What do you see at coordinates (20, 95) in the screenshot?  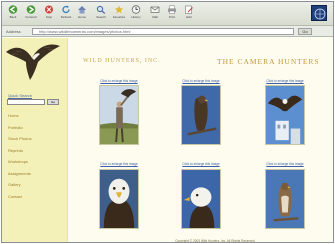 I see `quick-search-label: Quick Search` at bounding box center [20, 95].